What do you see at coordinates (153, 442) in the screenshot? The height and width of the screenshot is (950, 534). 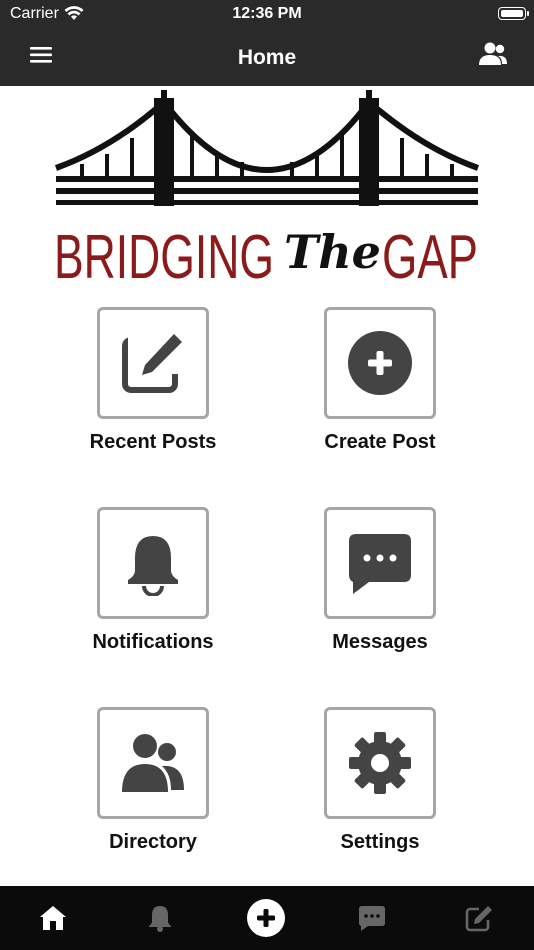 I see `tile-label: Recent Posts` at bounding box center [153, 442].